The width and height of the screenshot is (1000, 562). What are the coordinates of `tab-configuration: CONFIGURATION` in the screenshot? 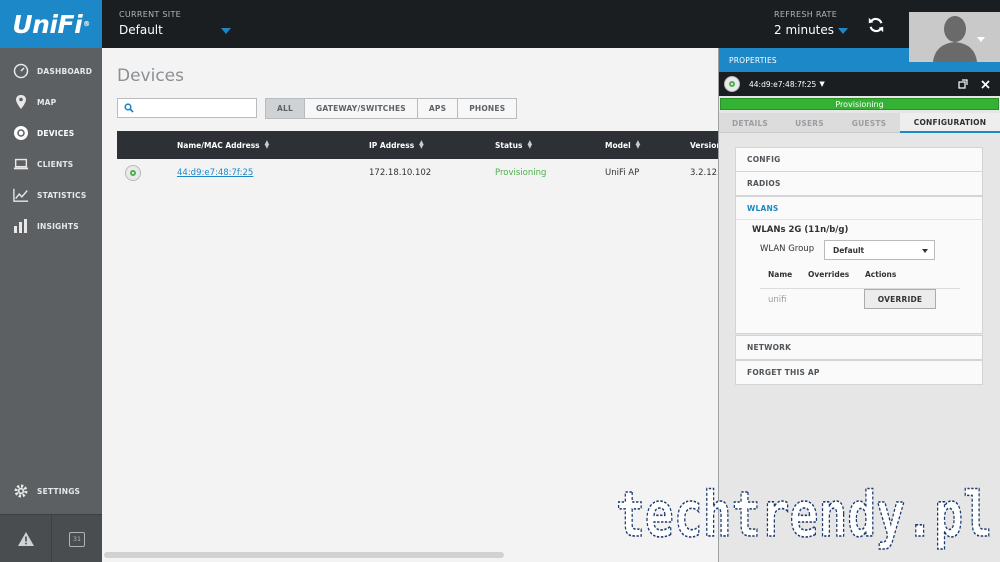 It's located at (950, 123).